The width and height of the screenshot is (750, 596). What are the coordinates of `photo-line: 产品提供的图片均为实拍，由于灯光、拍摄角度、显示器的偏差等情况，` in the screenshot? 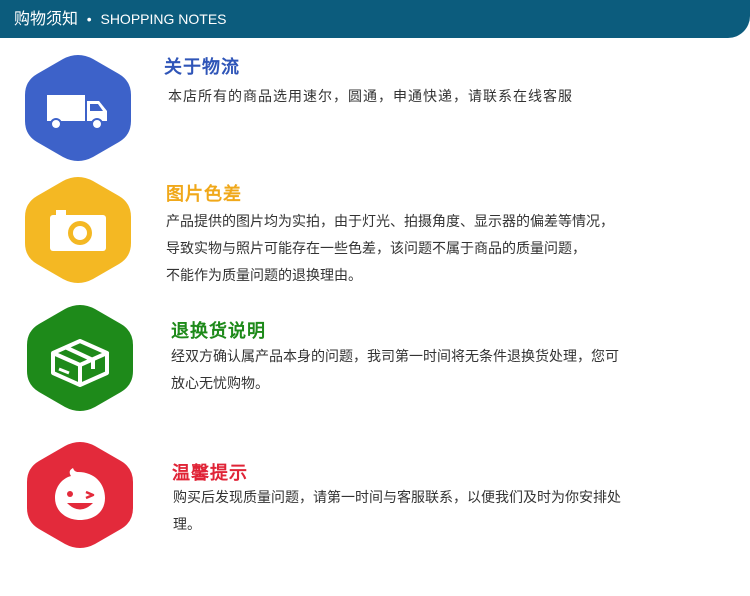 It's located at (390, 222).